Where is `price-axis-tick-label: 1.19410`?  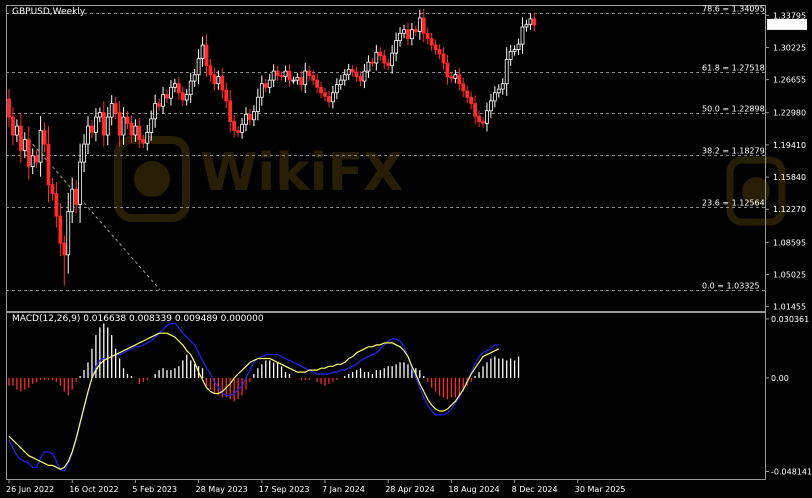
price-axis-tick-label: 1.19410 is located at coordinates (789, 145).